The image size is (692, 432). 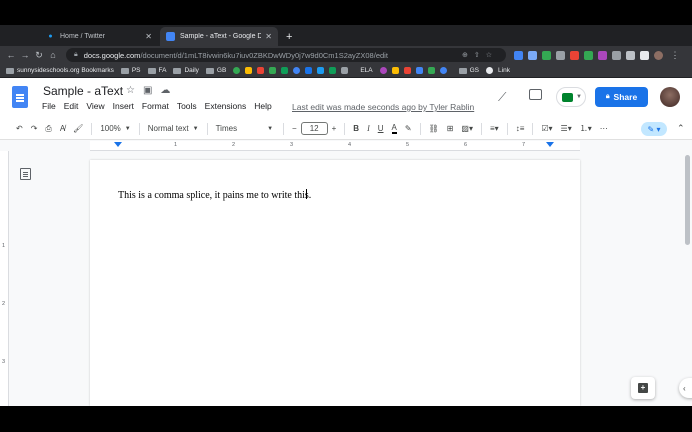 I want to click on bookmark-item: GS, so click(x=468, y=70).